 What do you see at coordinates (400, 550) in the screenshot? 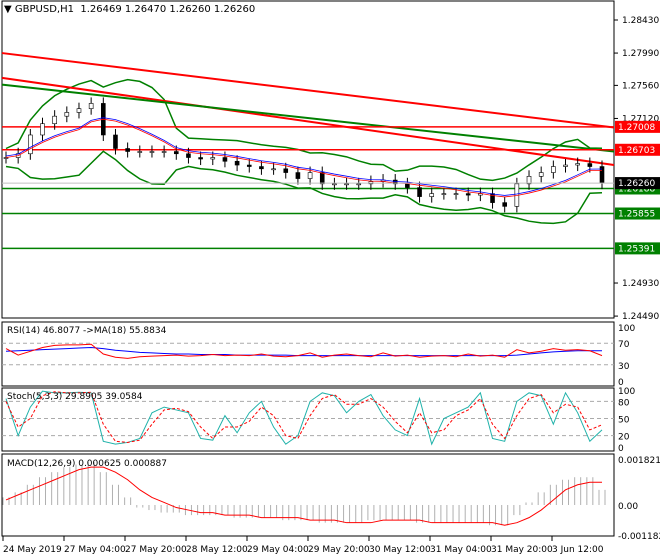
I see `time-tick-label: 30 May 12:00` at bounding box center [400, 550].